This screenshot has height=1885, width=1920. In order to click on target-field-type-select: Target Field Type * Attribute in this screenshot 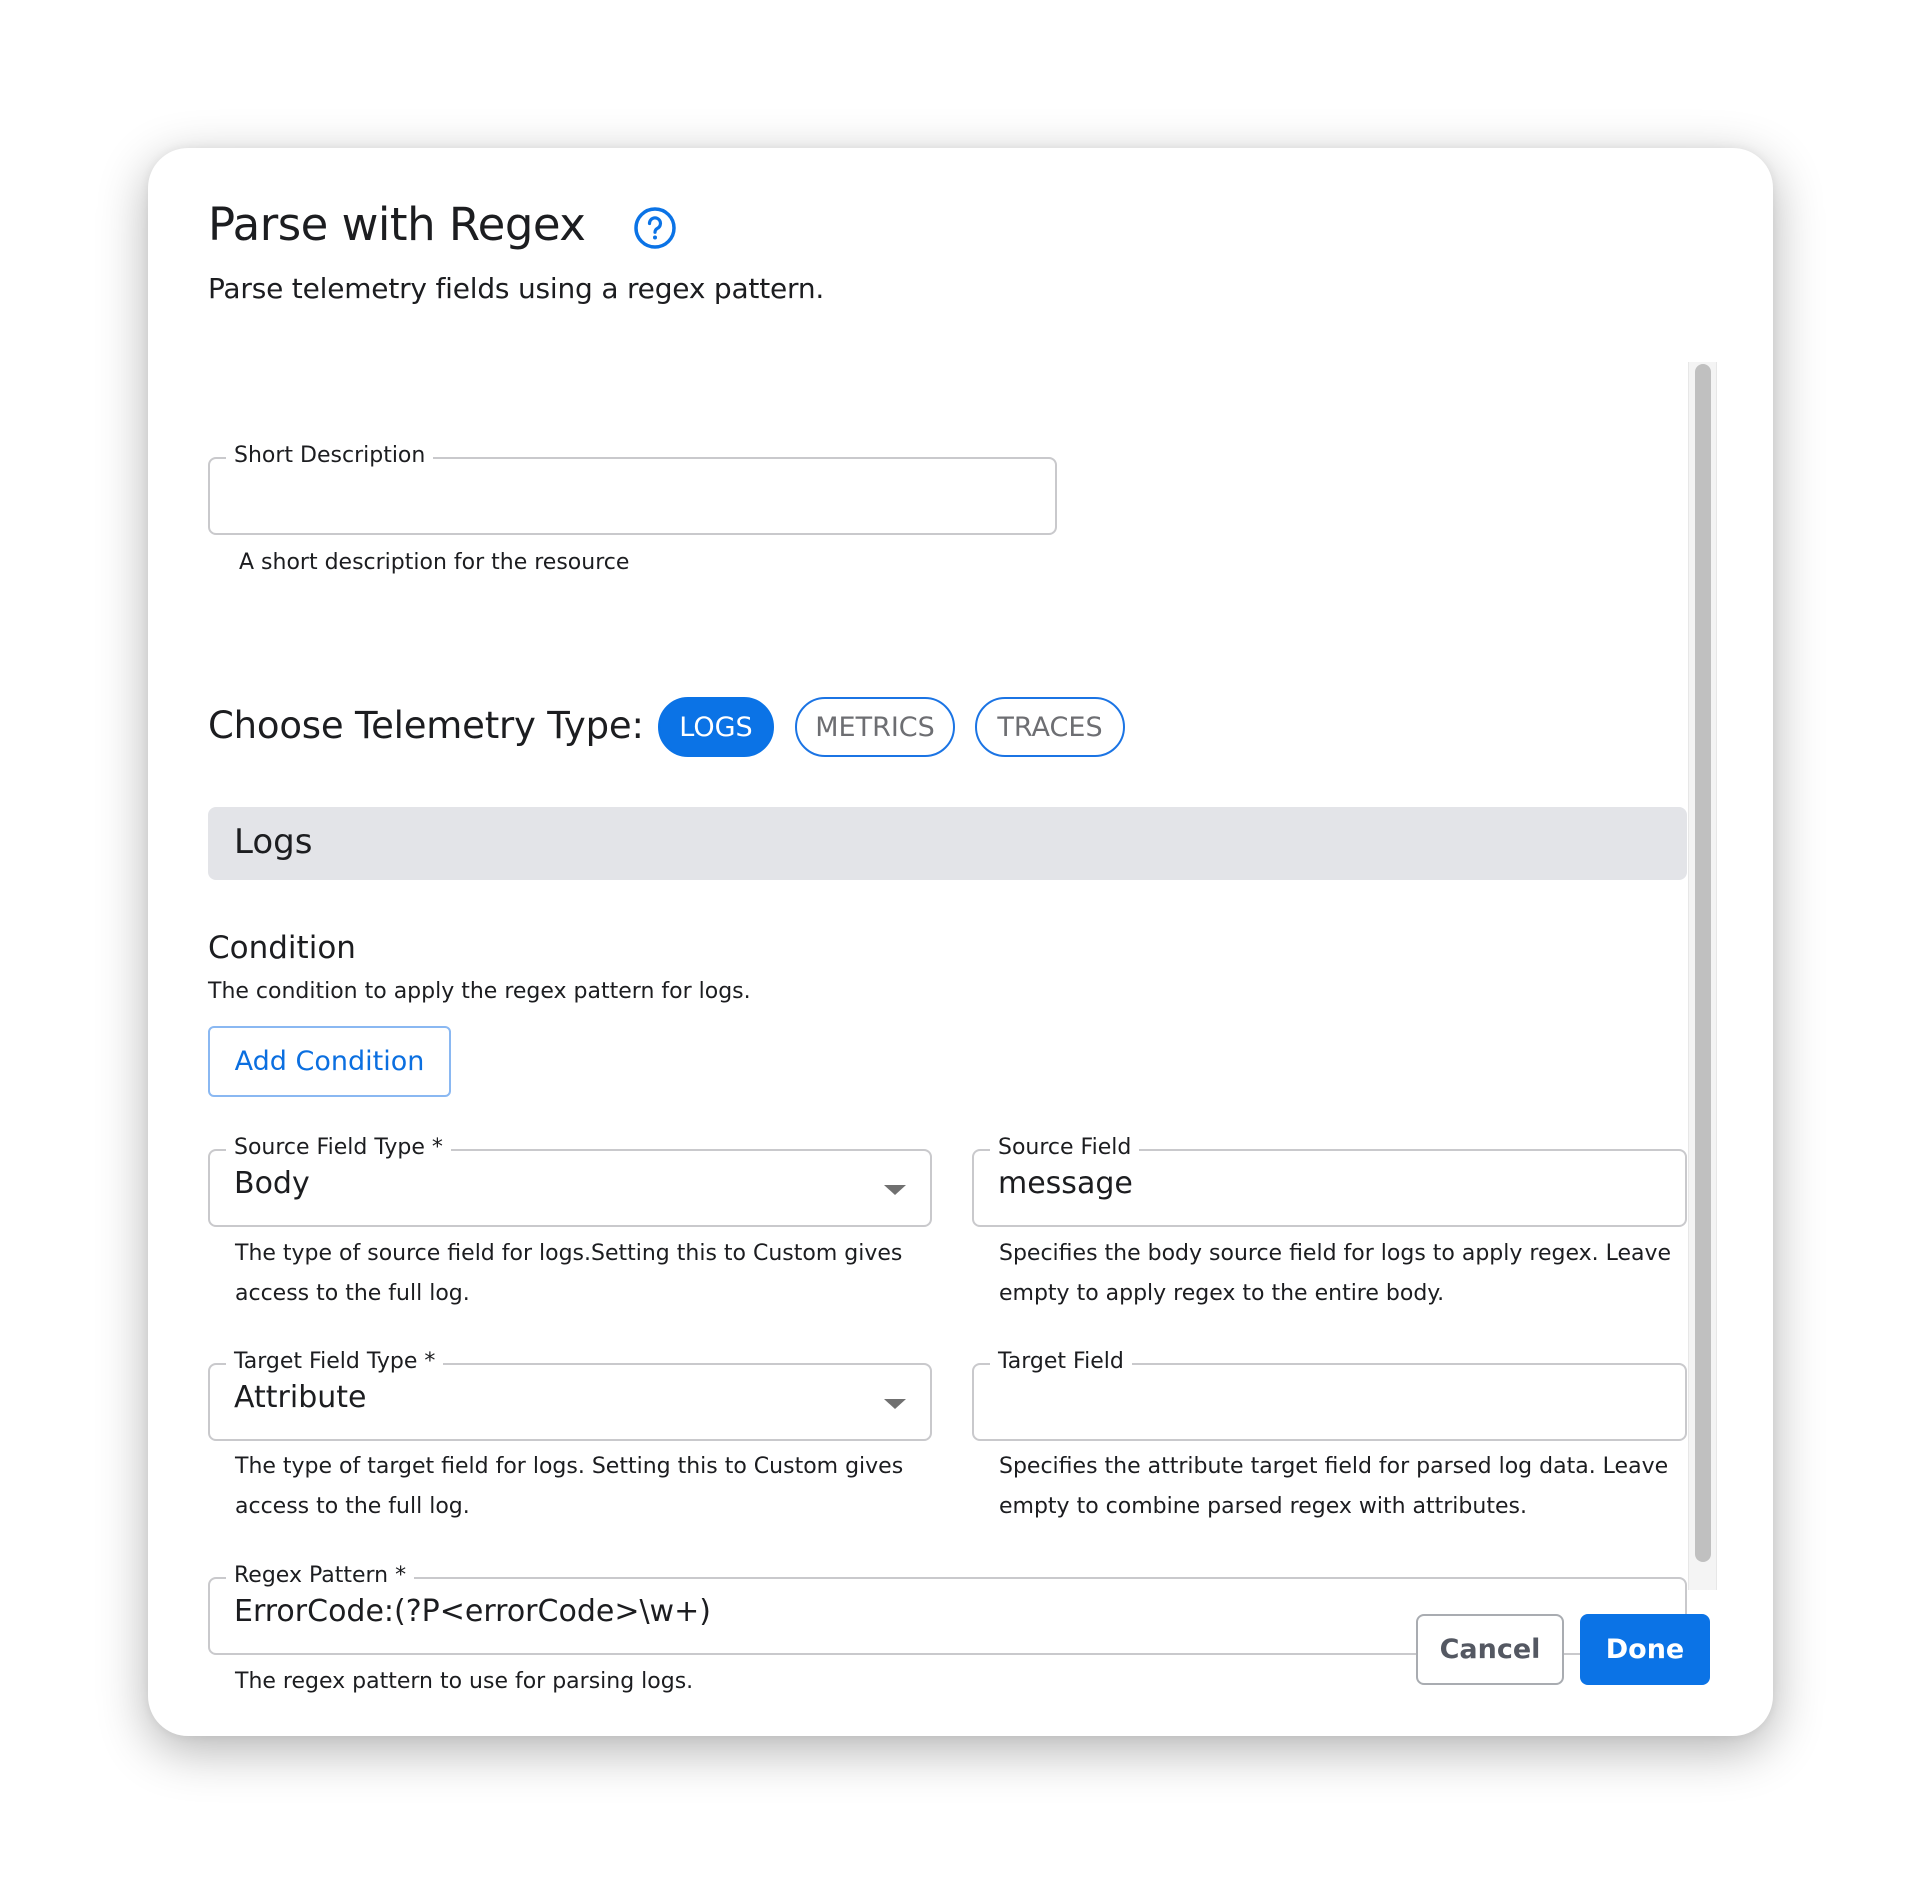, I will do `click(570, 1394)`.